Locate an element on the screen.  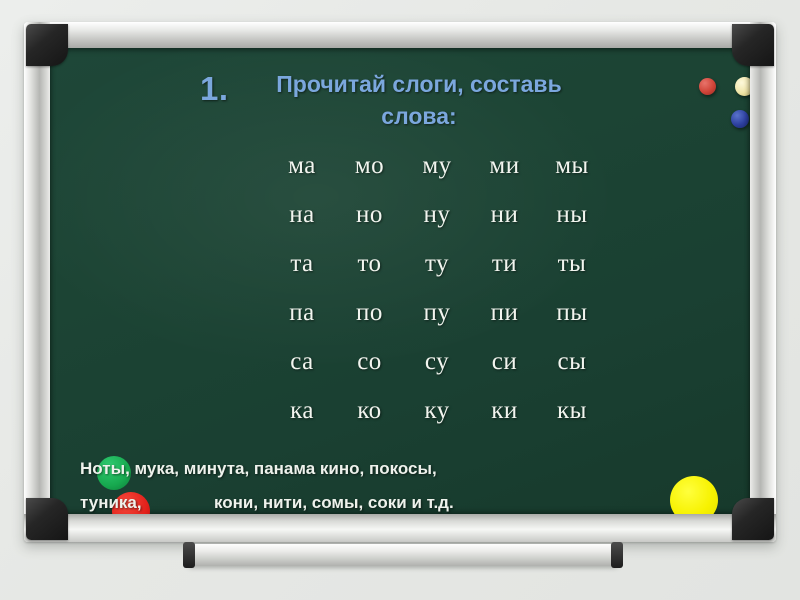
word-list-line-1: Ноты, мука, минута, панама кино, покосы, is located at coordinates (258, 468).